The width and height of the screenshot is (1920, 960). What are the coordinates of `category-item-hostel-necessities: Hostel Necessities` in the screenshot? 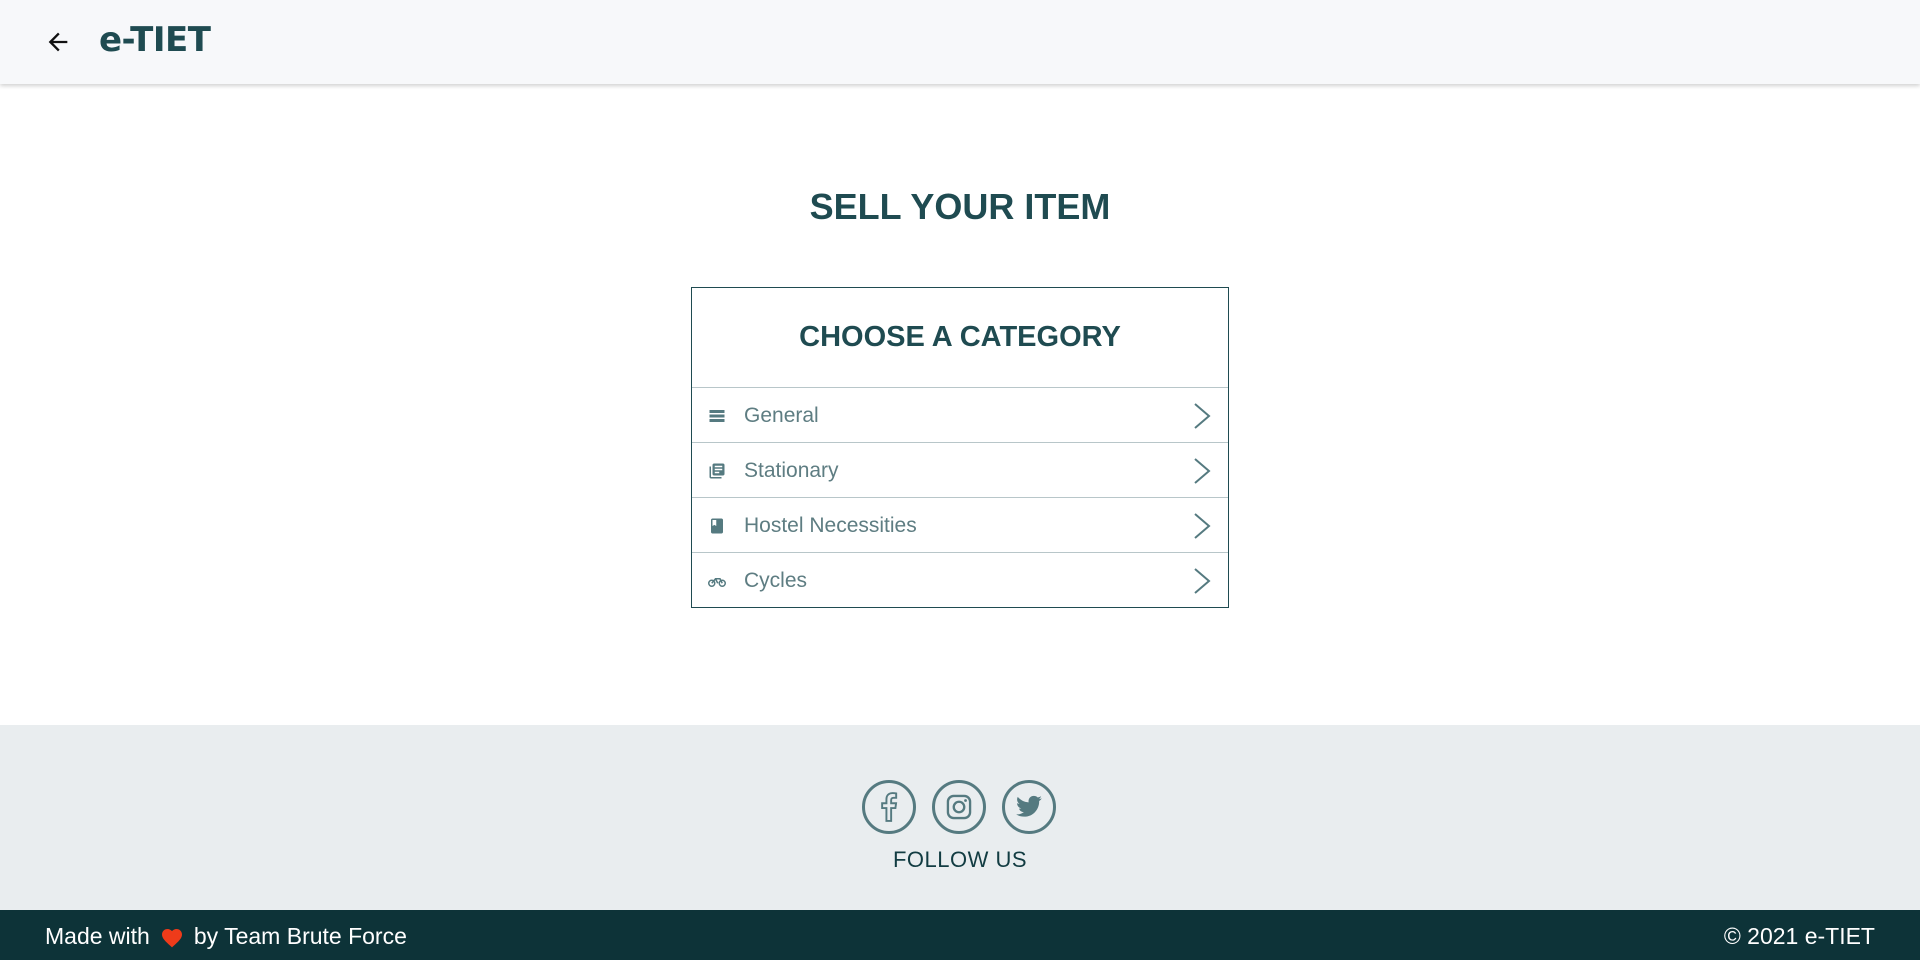 It's located at (960, 525).